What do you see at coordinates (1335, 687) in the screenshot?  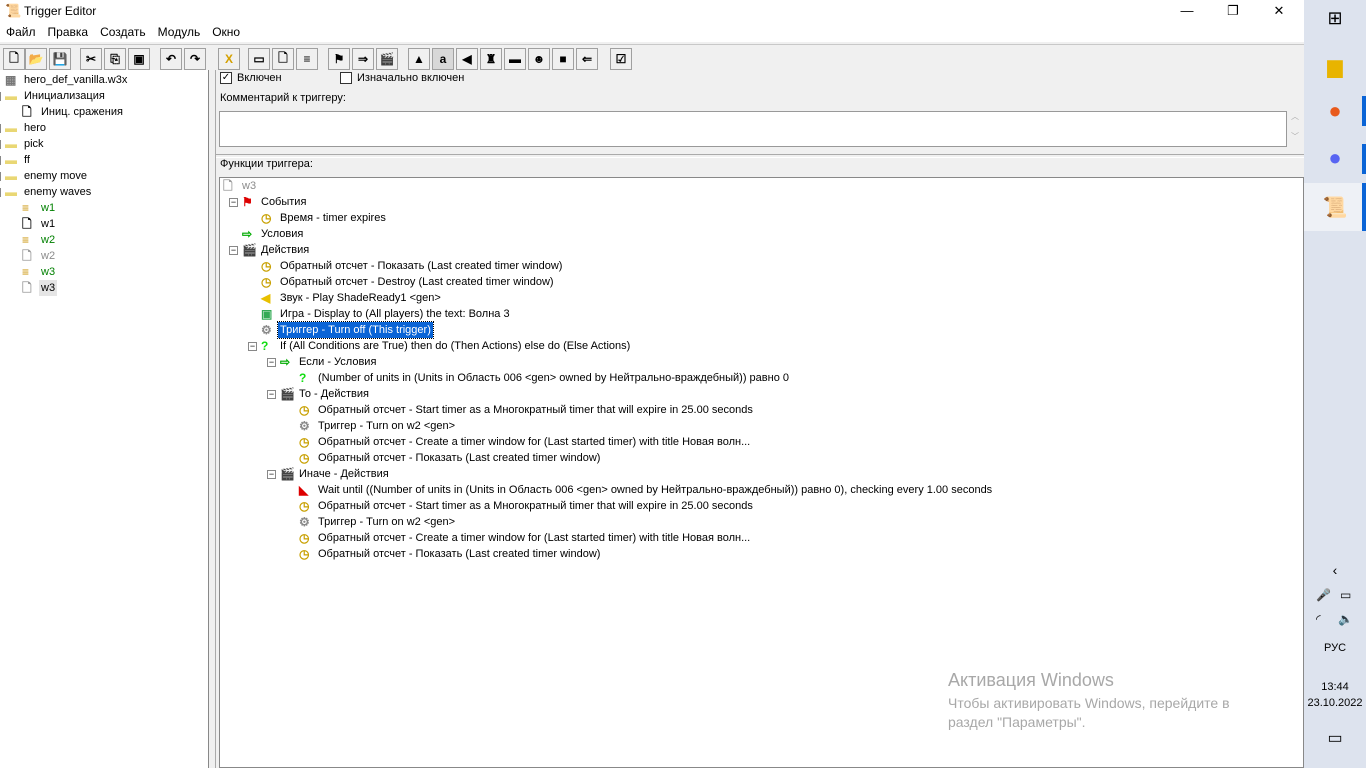 I see `clock-time: 13:44` at bounding box center [1335, 687].